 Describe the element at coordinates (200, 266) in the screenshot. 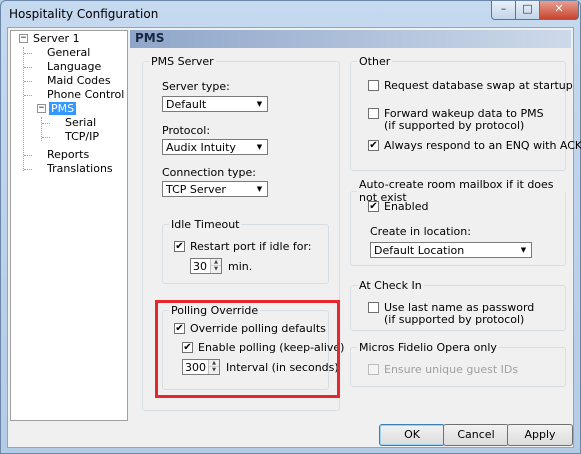

I see `spinner-value: 30` at that location.